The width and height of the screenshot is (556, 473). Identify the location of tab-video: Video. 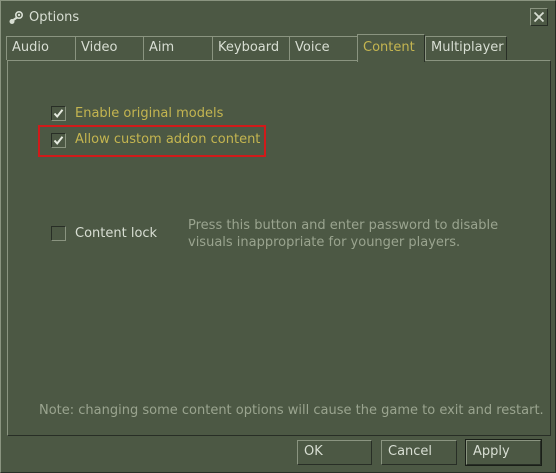
(109, 48).